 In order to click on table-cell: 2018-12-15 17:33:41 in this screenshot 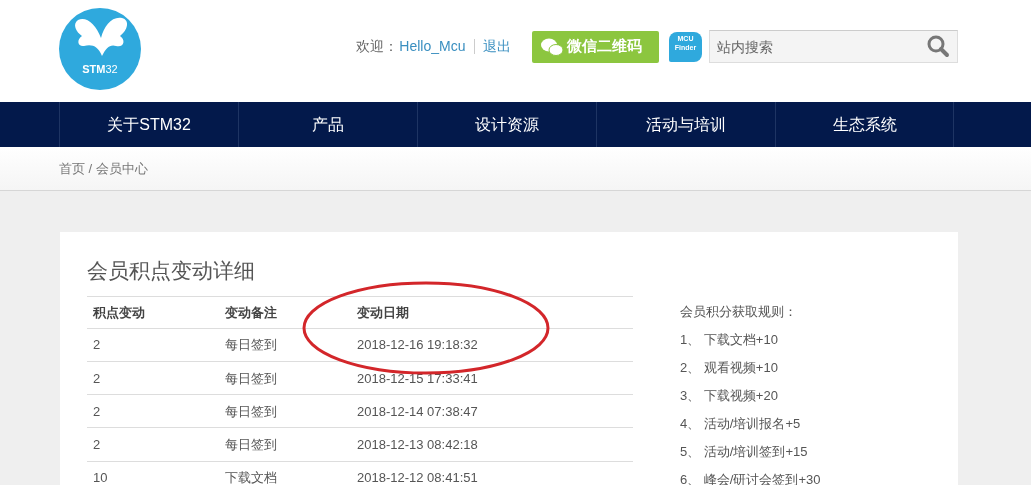, I will do `click(492, 378)`.